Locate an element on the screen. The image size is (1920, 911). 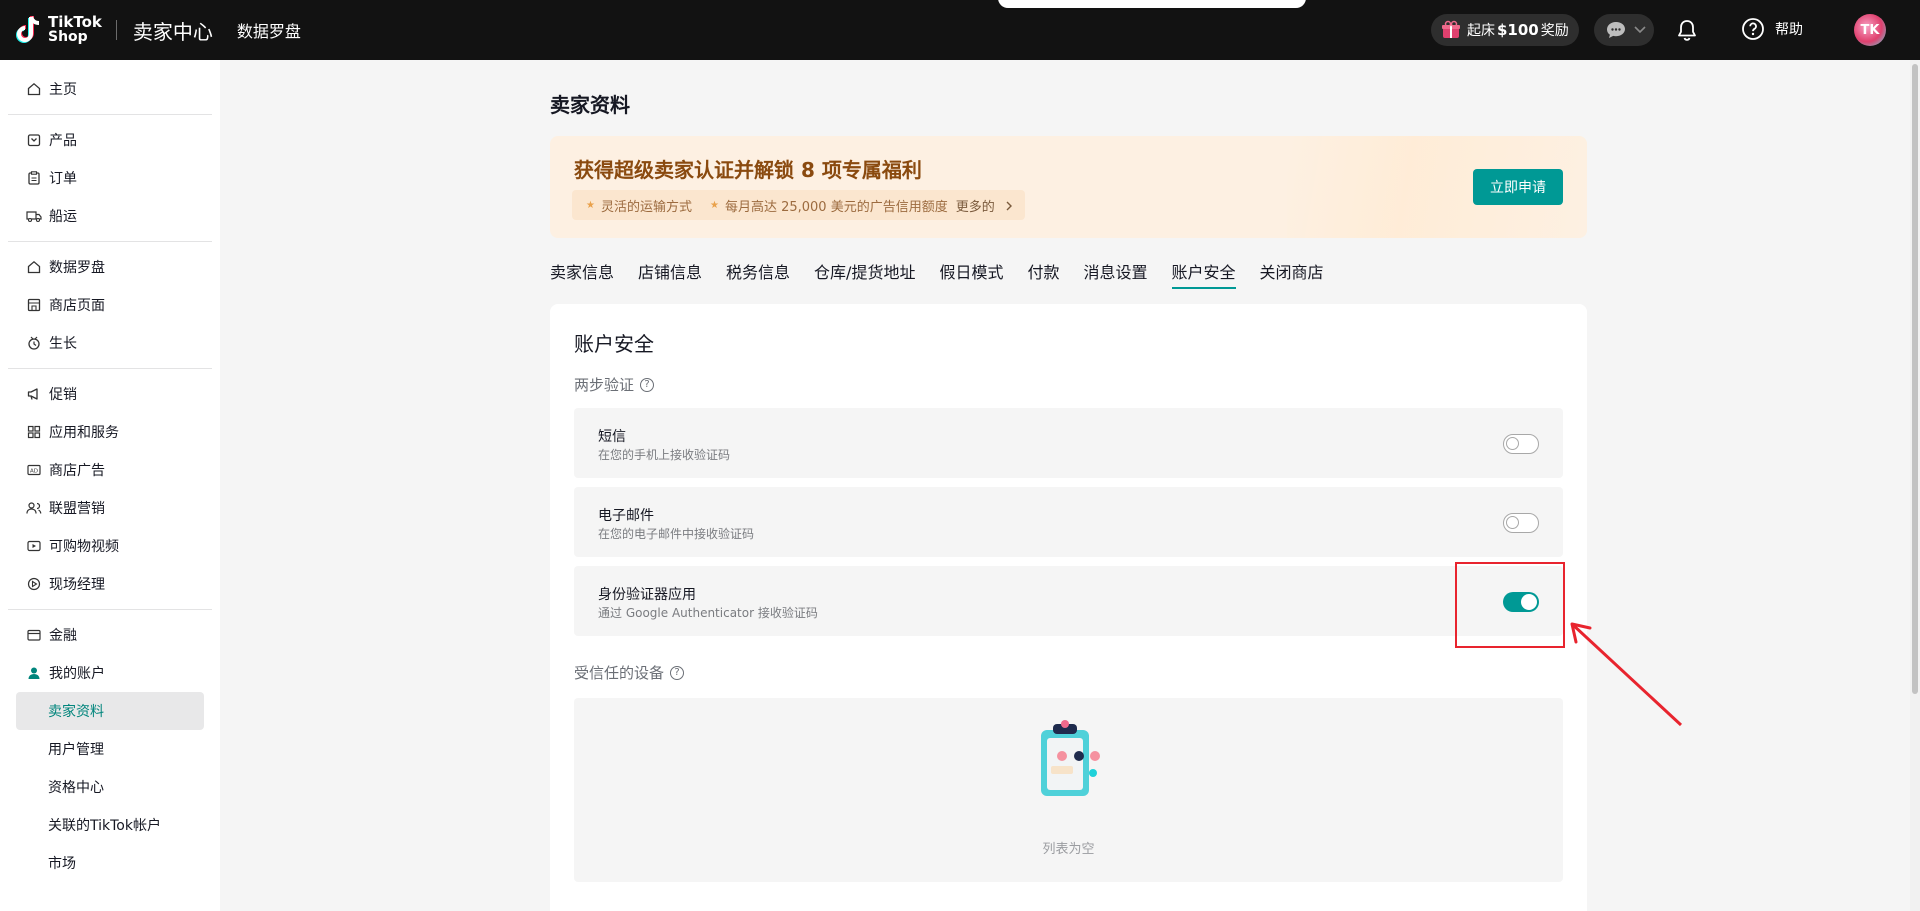
sidebar-item-store-page: 商店页面 is located at coordinates (110, 305).